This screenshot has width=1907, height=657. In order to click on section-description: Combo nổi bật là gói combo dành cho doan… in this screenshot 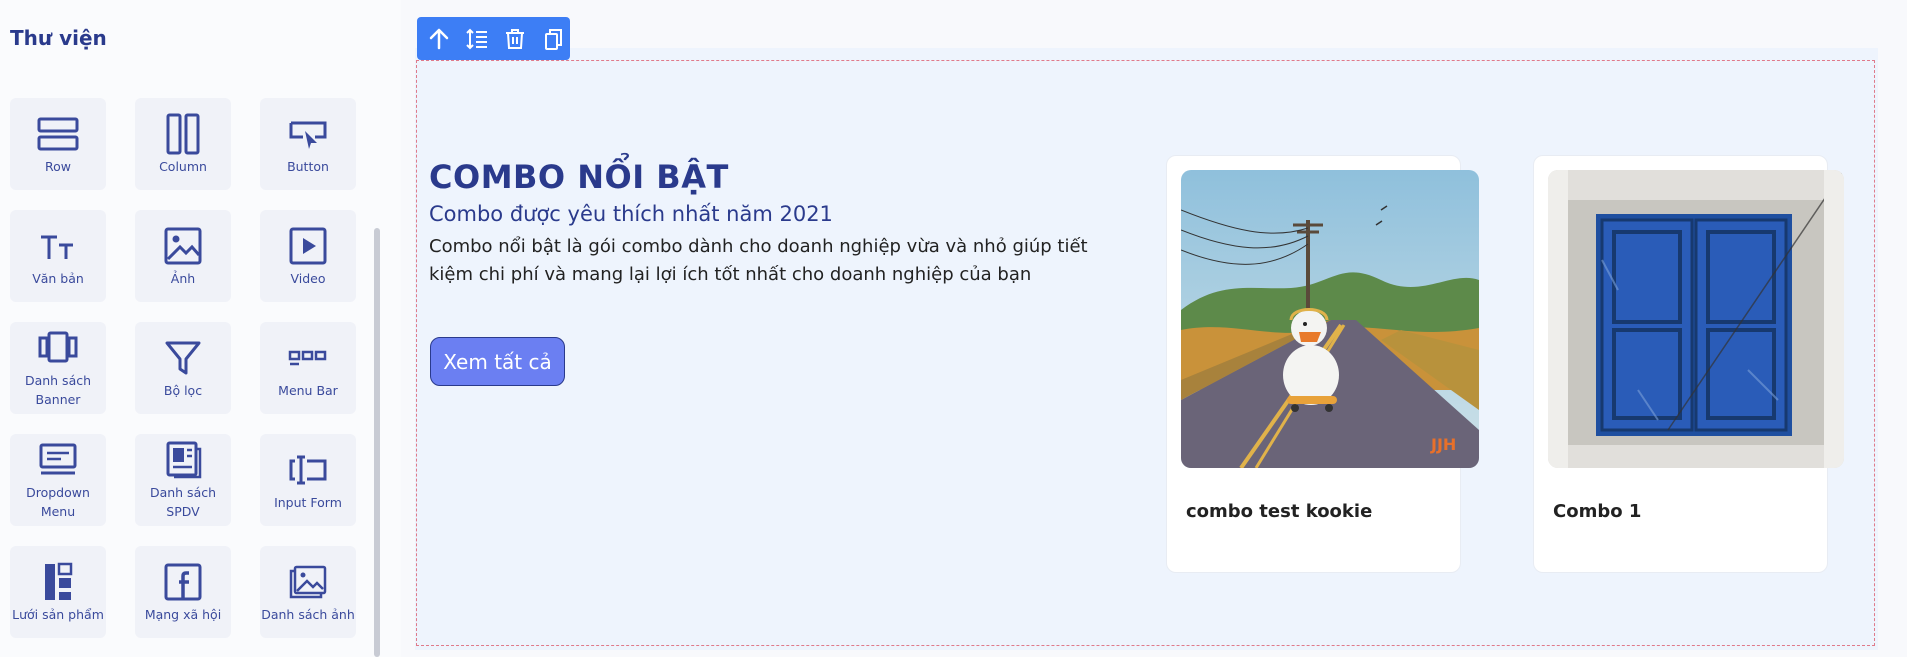, I will do `click(758, 260)`.